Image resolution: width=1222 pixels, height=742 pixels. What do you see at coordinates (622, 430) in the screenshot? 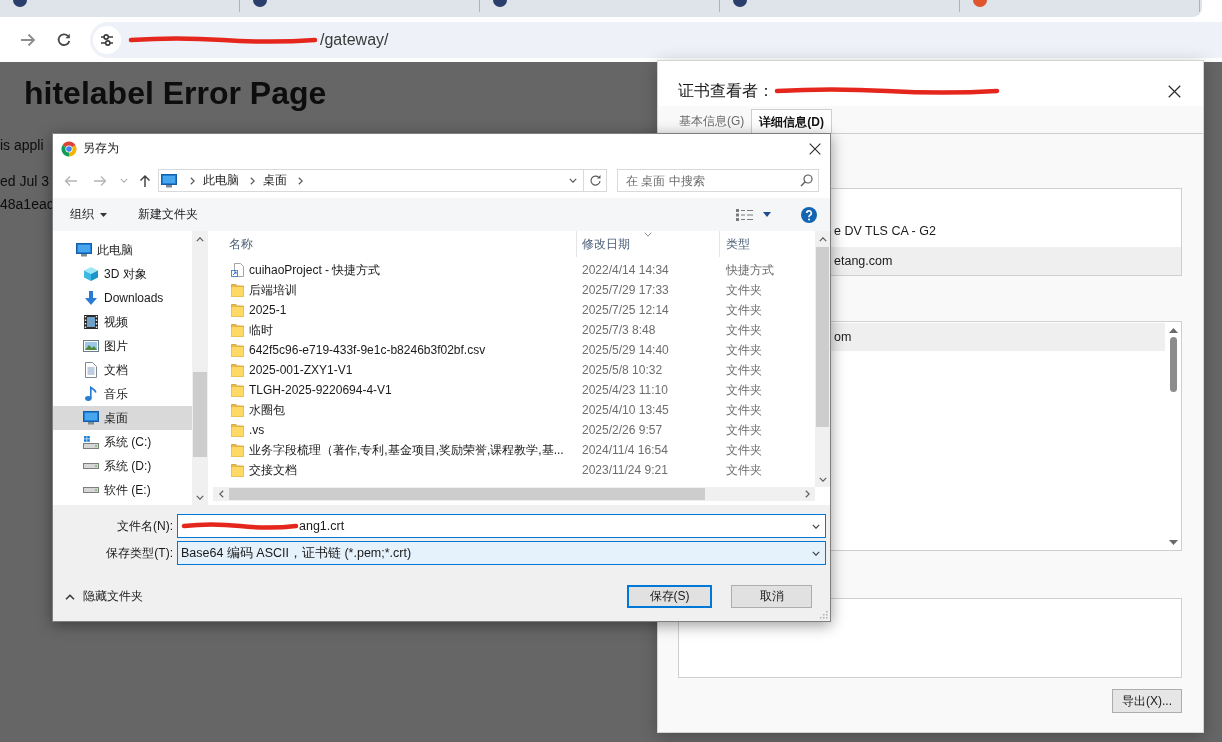
I see `modified-date: 2025/2/26 9:57` at bounding box center [622, 430].